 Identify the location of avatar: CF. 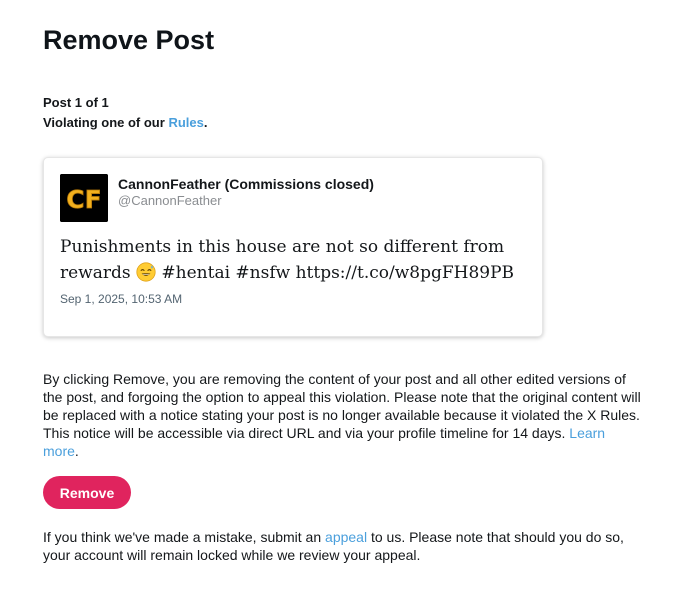
(84, 198).